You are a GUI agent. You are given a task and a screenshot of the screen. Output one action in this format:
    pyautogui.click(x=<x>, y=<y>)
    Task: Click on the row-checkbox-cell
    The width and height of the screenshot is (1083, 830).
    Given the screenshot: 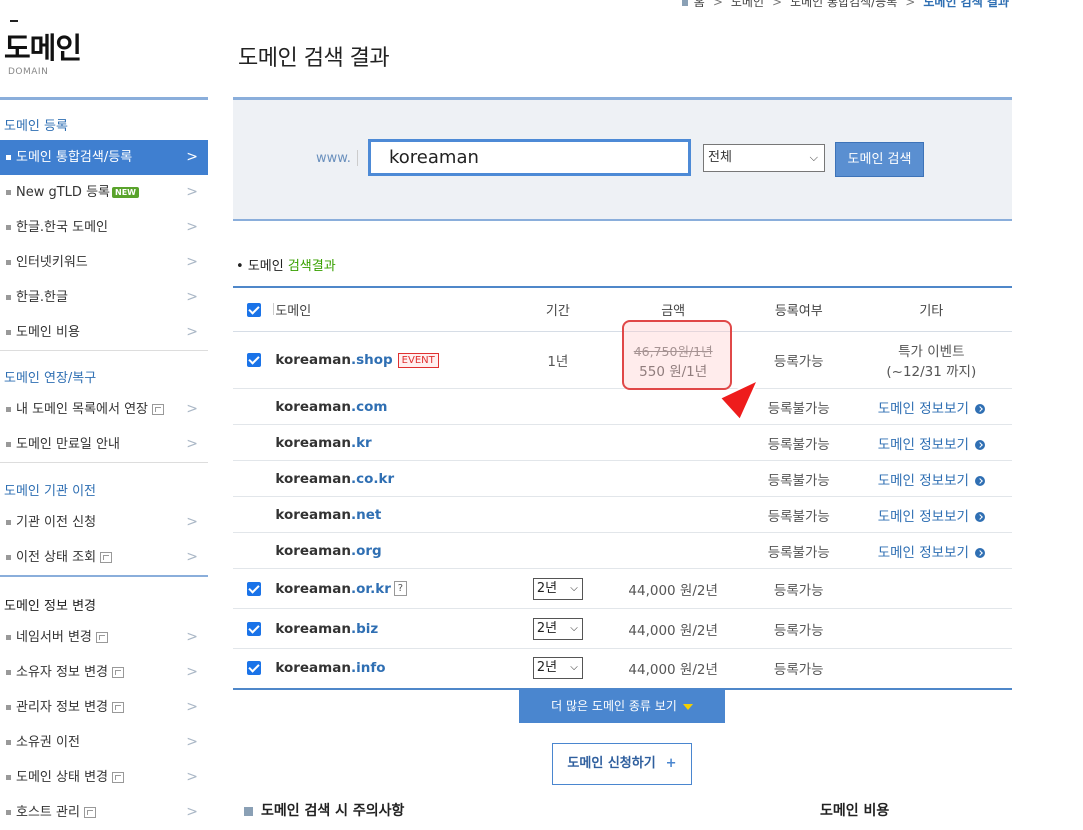 What is the action you would take?
    pyautogui.click(x=254, y=514)
    